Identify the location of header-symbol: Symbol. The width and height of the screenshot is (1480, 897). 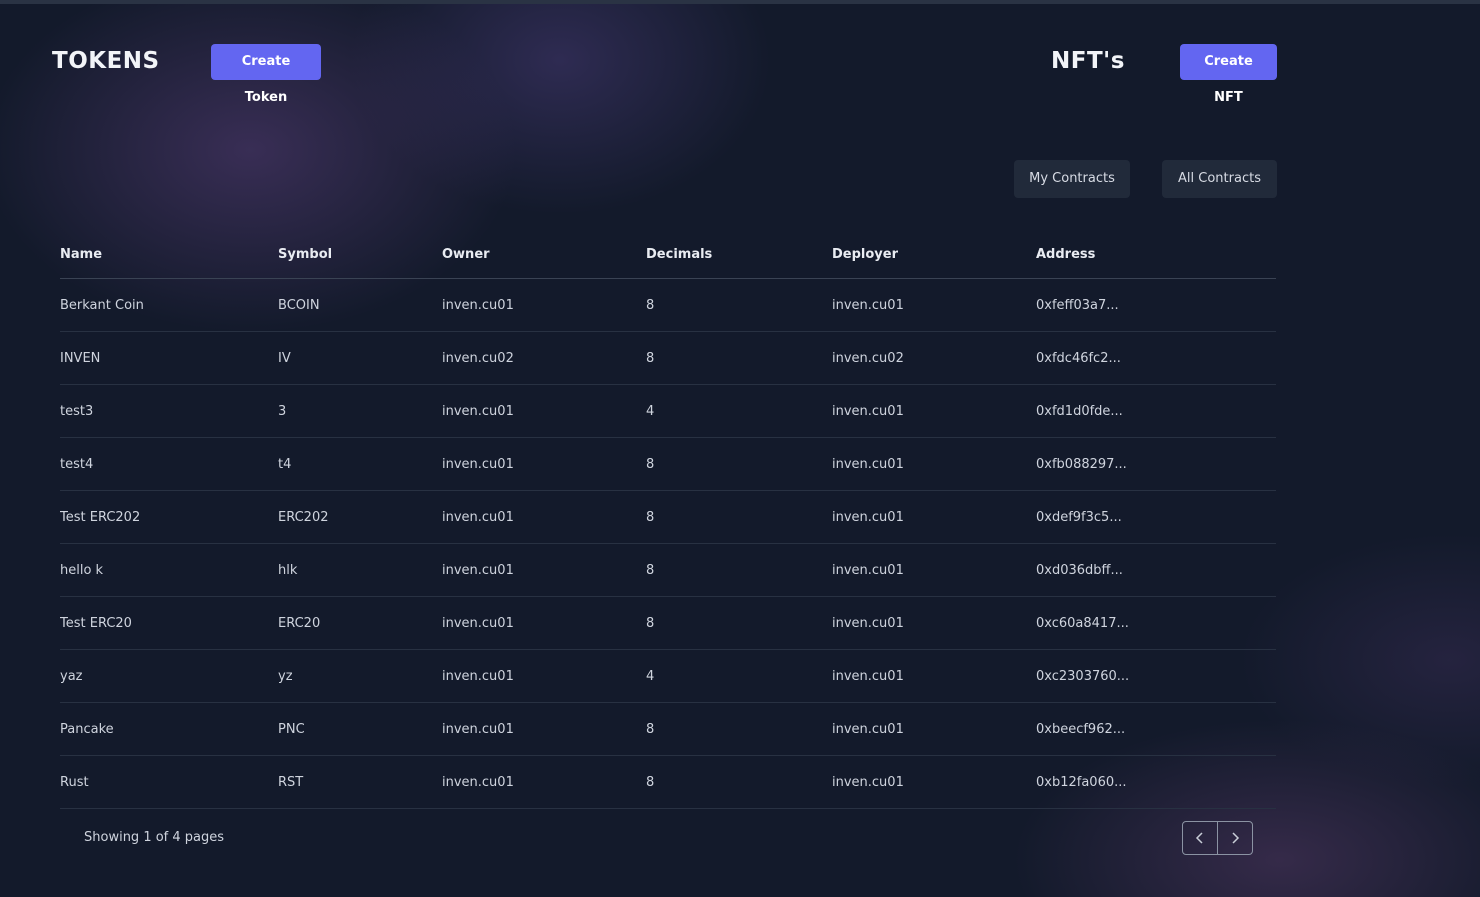
(305, 254).